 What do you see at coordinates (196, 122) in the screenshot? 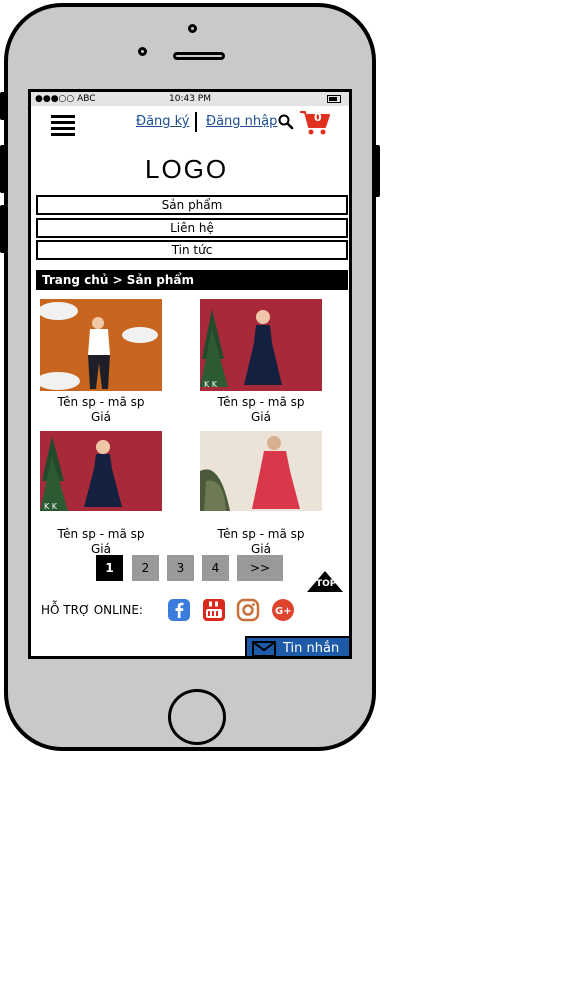
I see `auth-divider` at bounding box center [196, 122].